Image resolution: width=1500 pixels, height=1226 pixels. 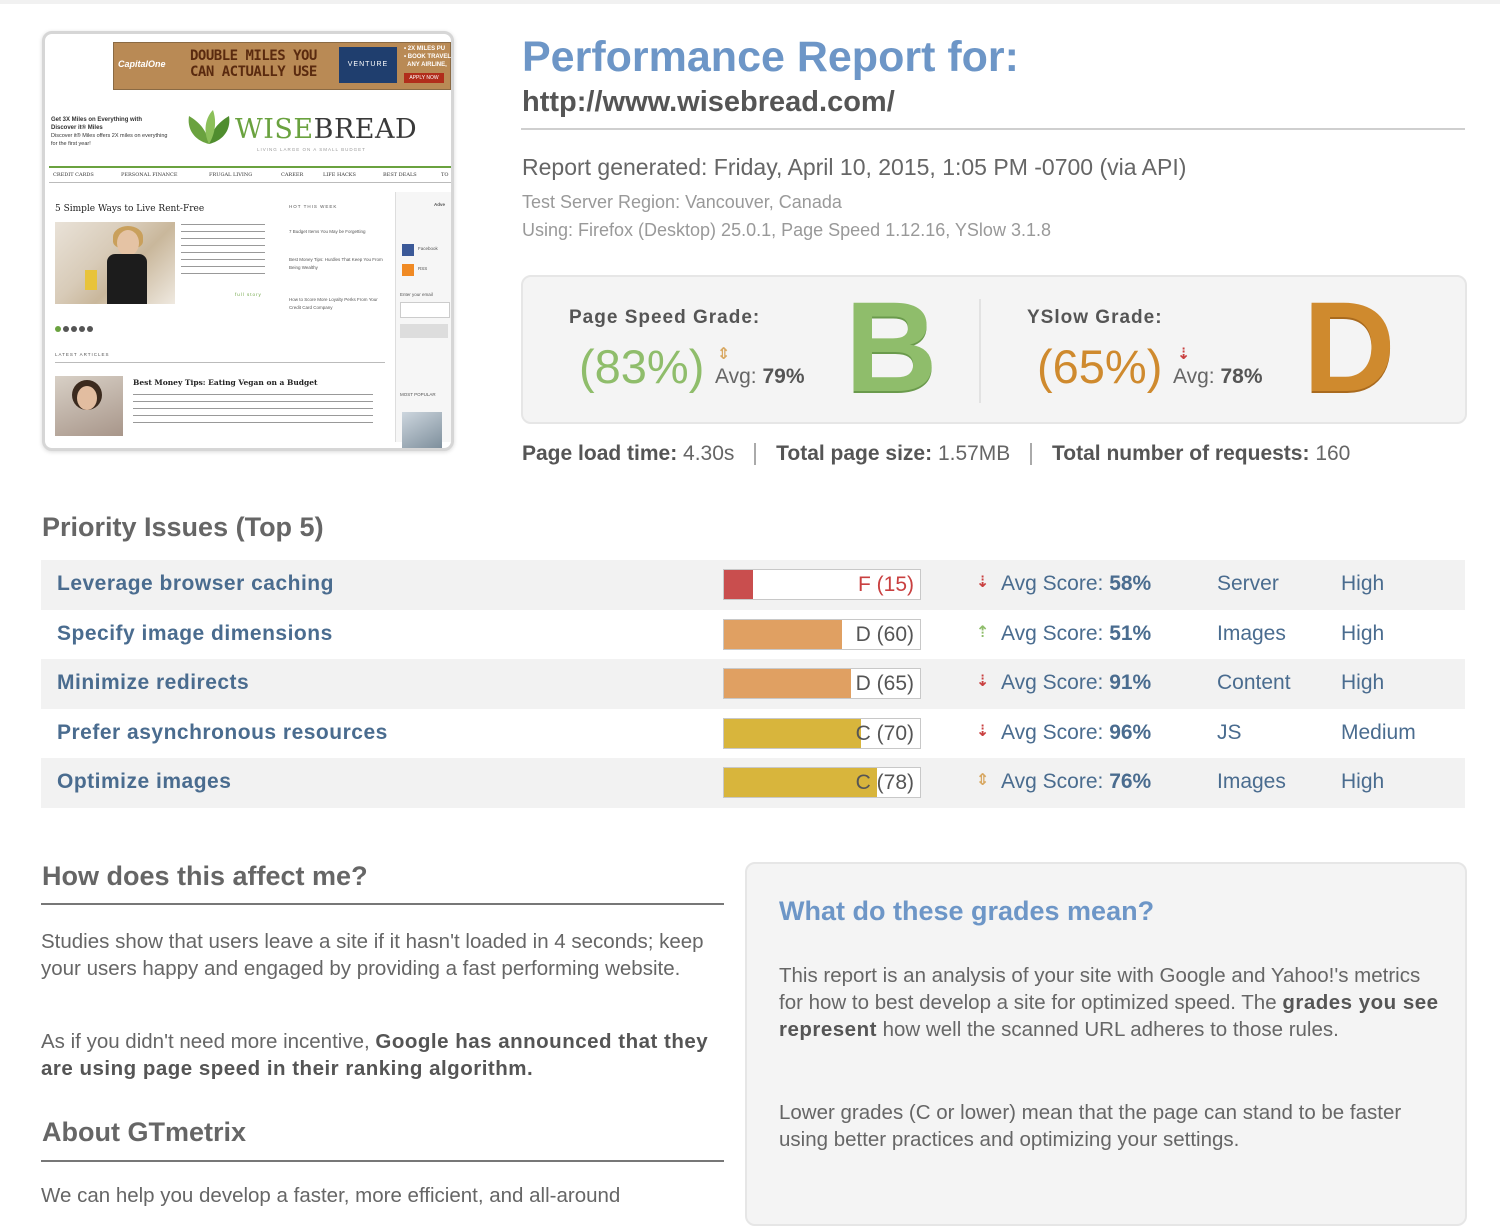 I want to click on issue-grade: C (78), so click(x=884, y=782).